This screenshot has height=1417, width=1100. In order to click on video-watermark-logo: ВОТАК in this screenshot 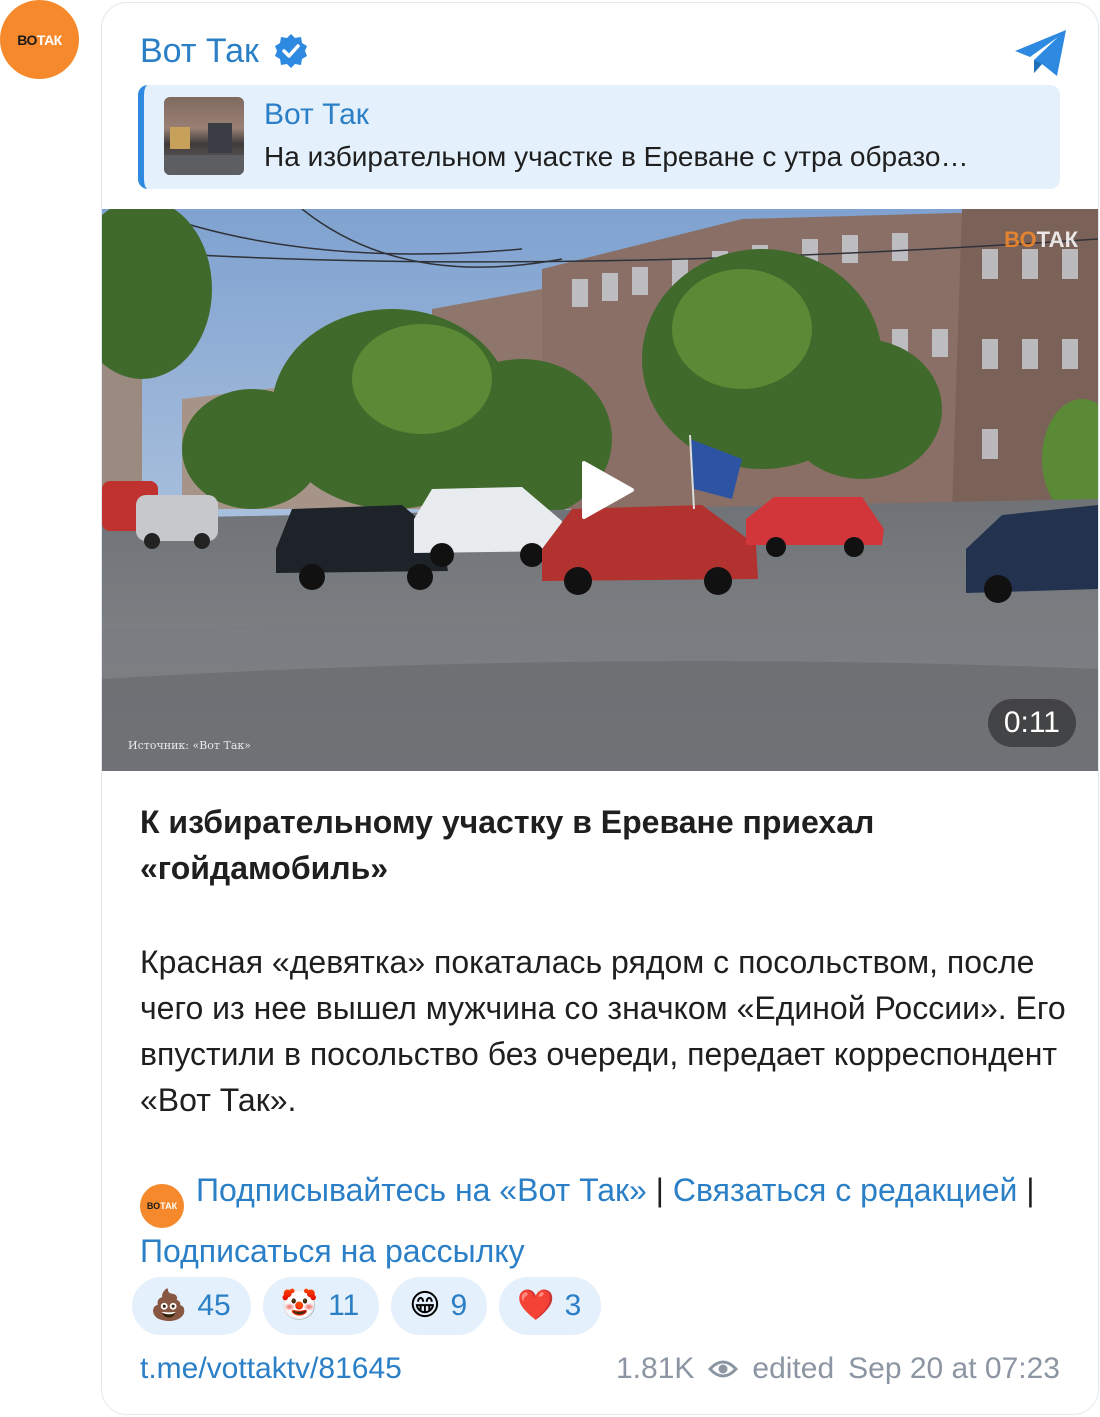, I will do `click(1041, 240)`.